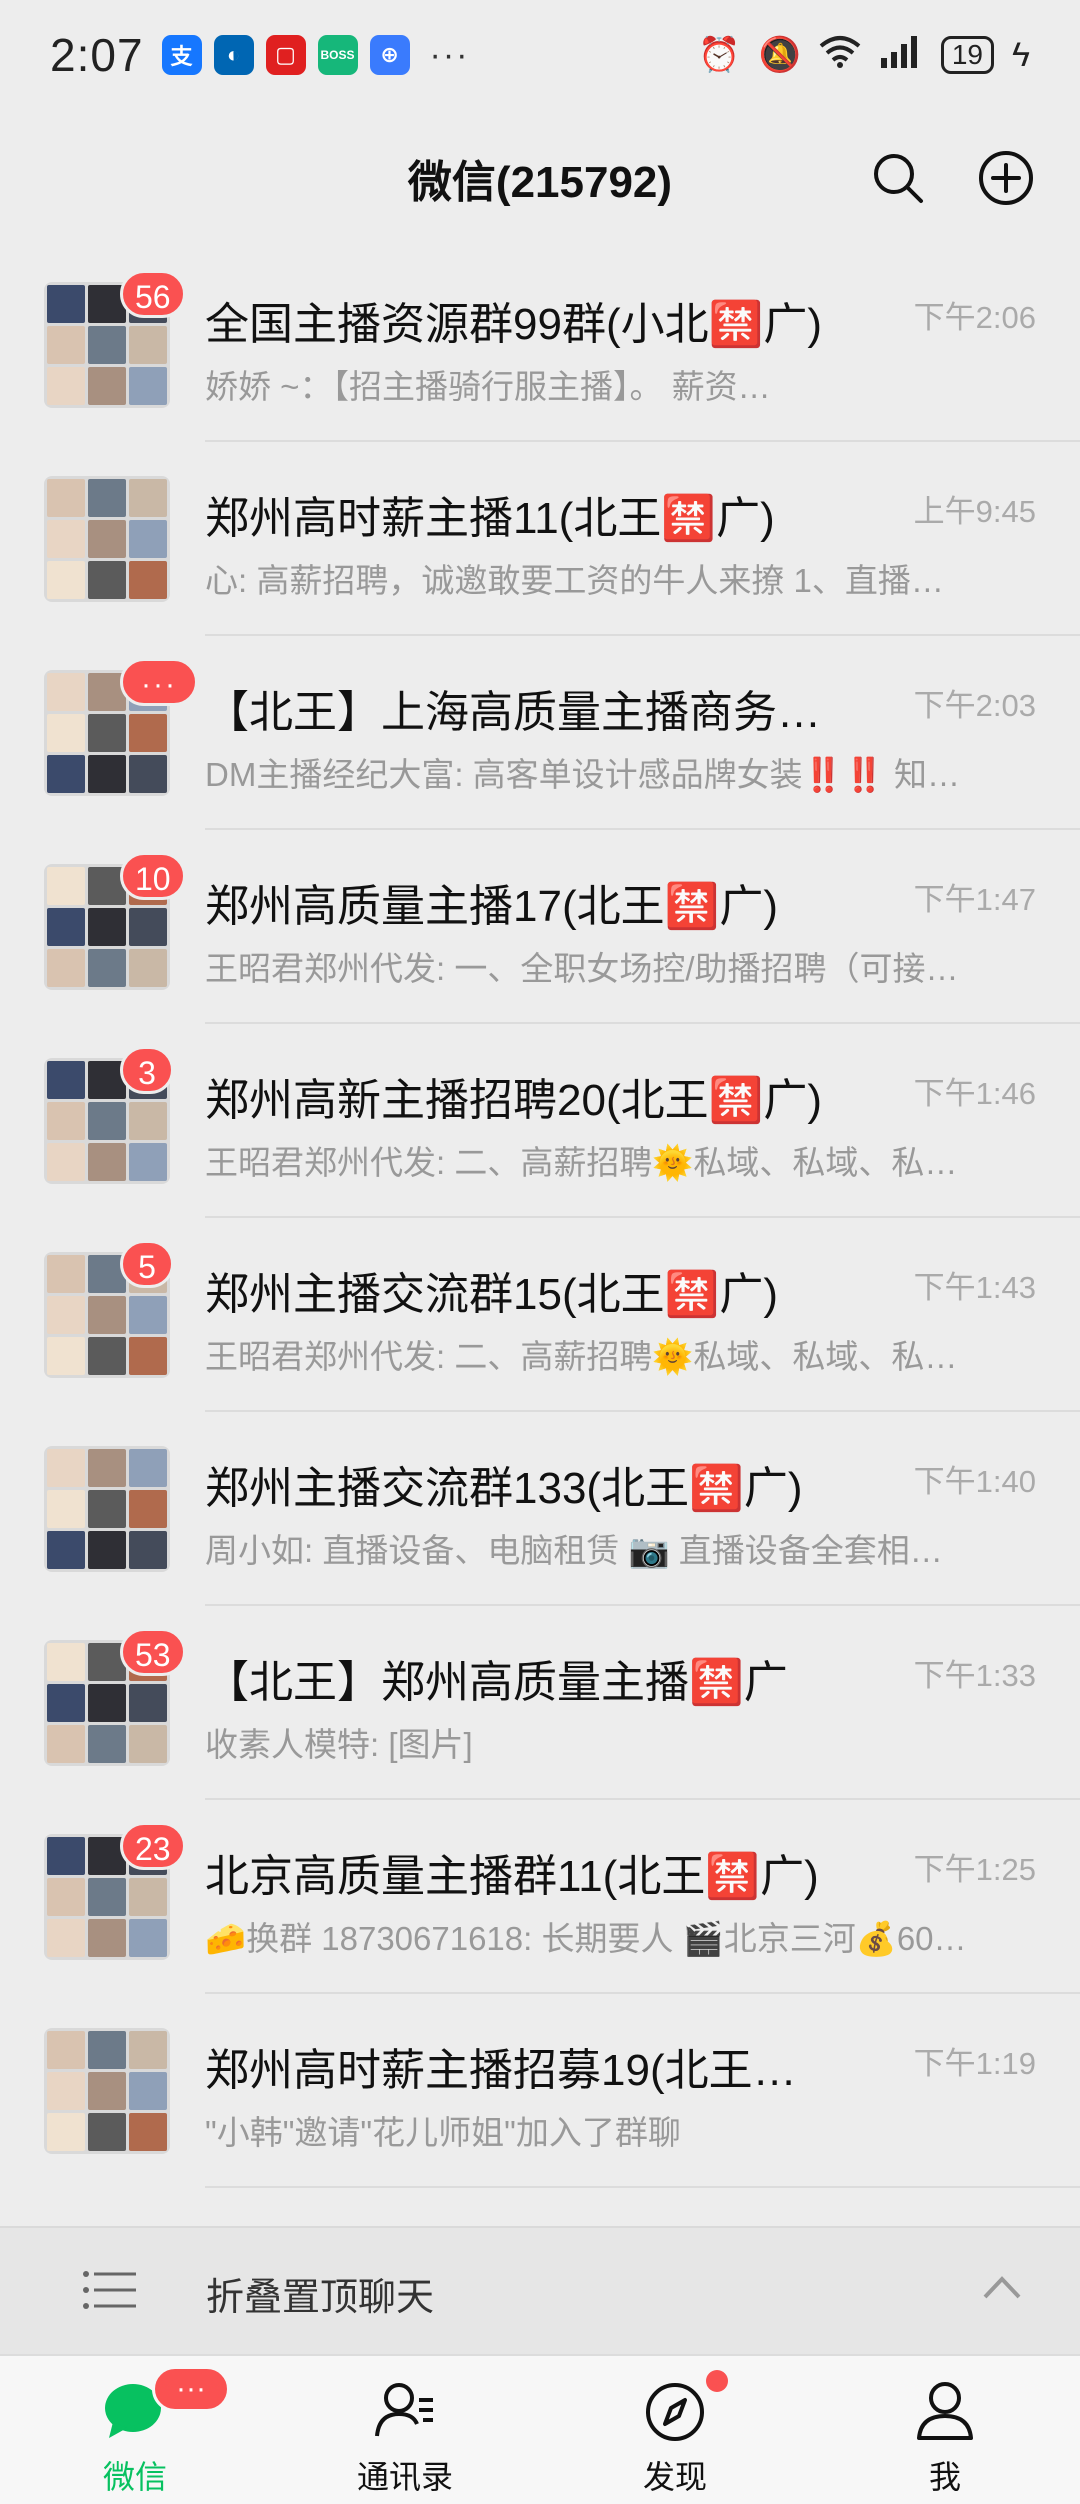  I want to click on signal-icon, so click(901, 55).